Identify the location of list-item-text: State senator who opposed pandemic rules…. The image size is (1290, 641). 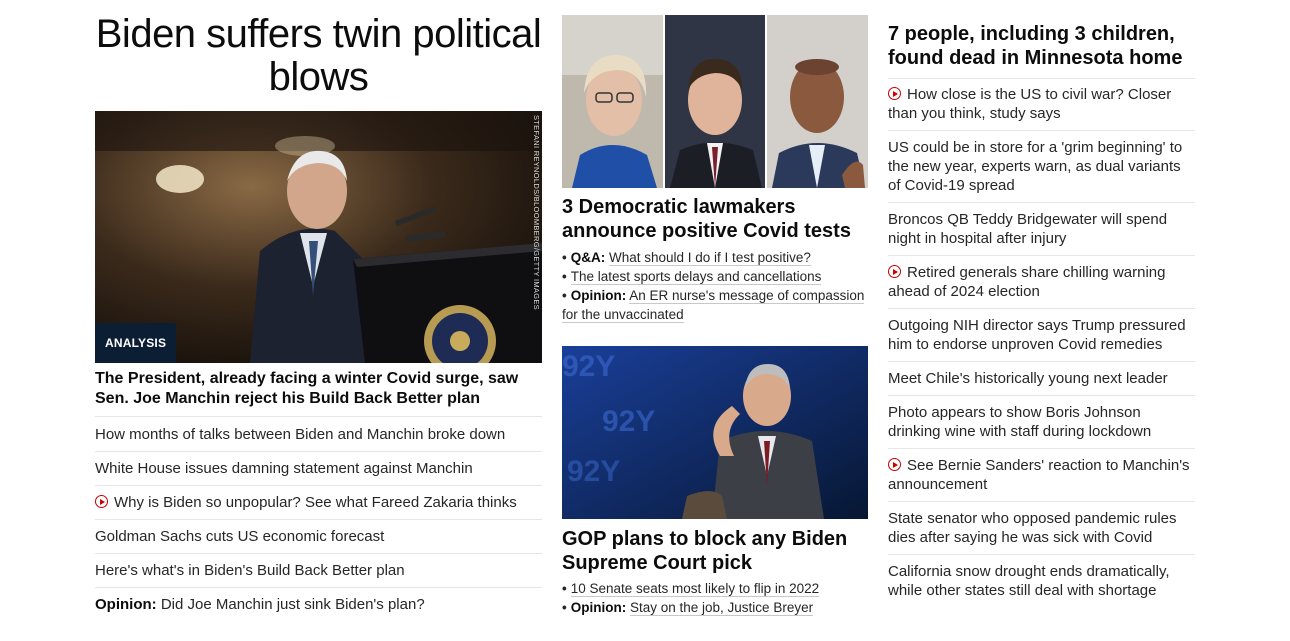
(1032, 528).